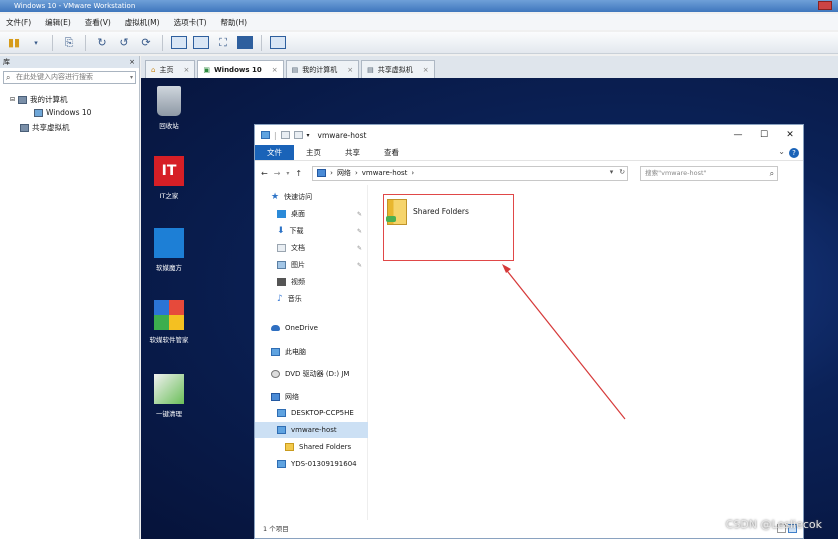  I want to click on ribbon-tab-file: 文件, so click(274, 152).